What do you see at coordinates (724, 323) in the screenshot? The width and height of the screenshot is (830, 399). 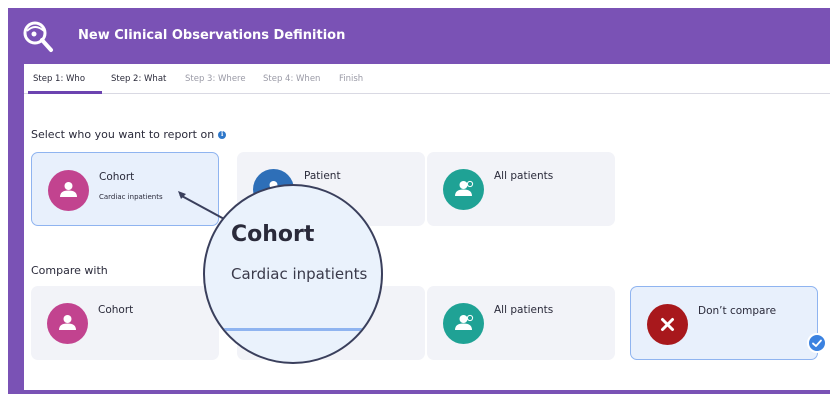 I see `compare-card-dont-compare: Don’t compare` at bounding box center [724, 323].